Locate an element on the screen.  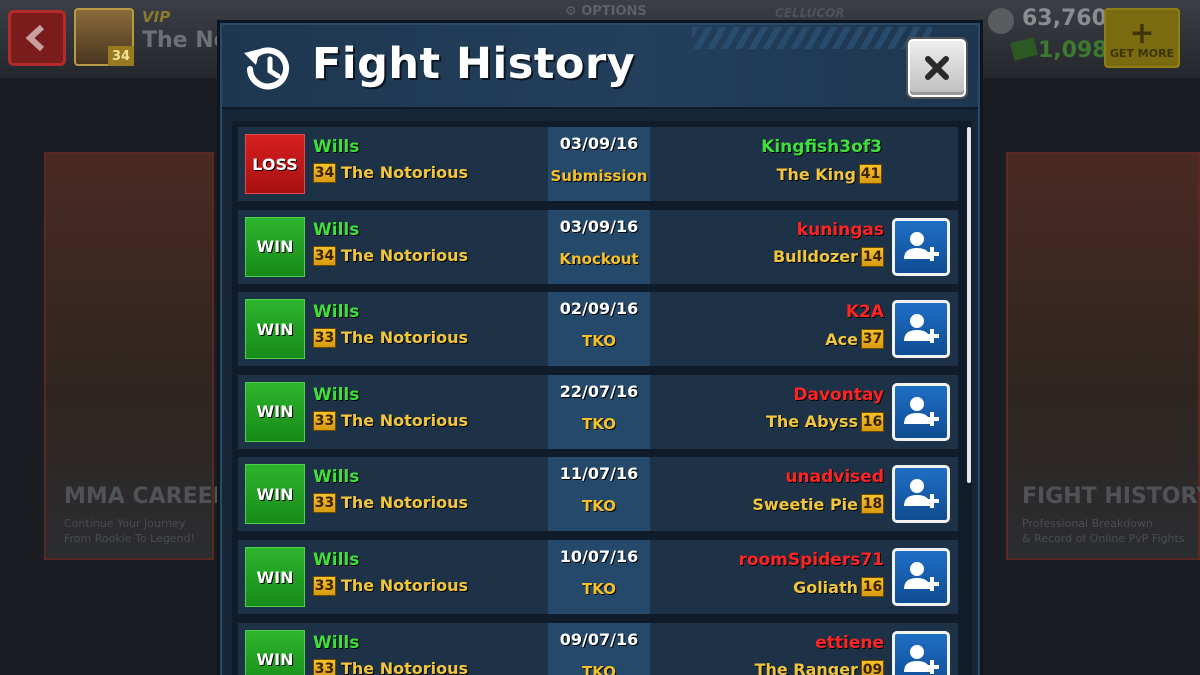
back-arrow-icon is located at coordinates (35, 38).